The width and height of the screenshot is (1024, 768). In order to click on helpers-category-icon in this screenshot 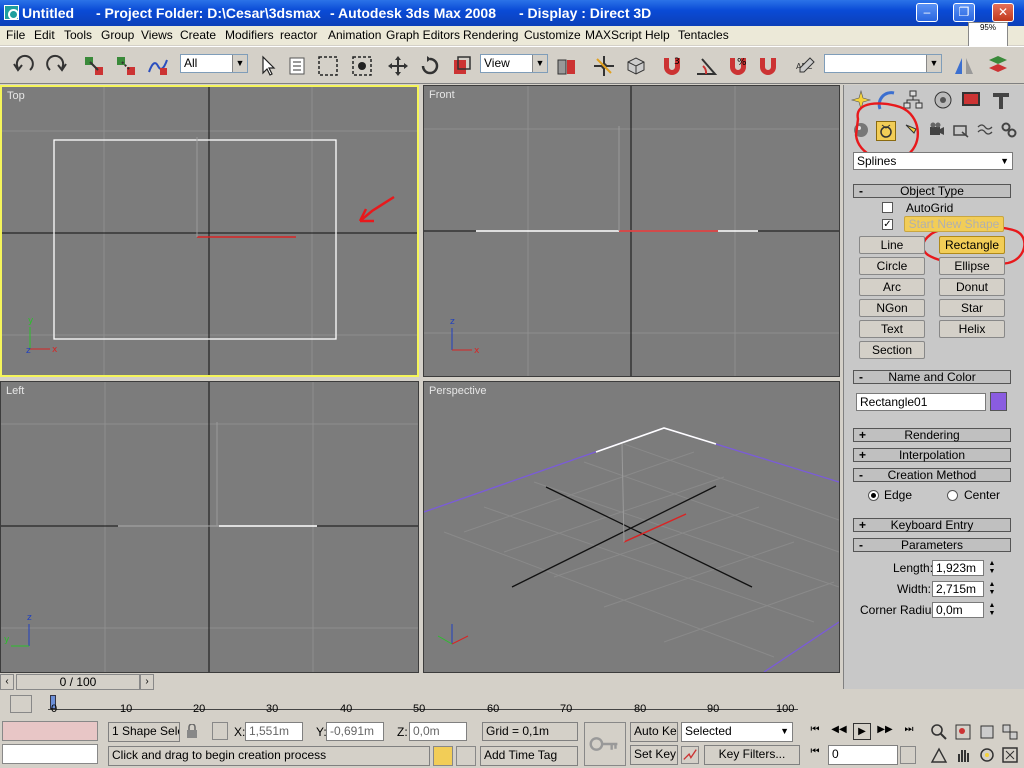, I will do `click(961, 130)`.